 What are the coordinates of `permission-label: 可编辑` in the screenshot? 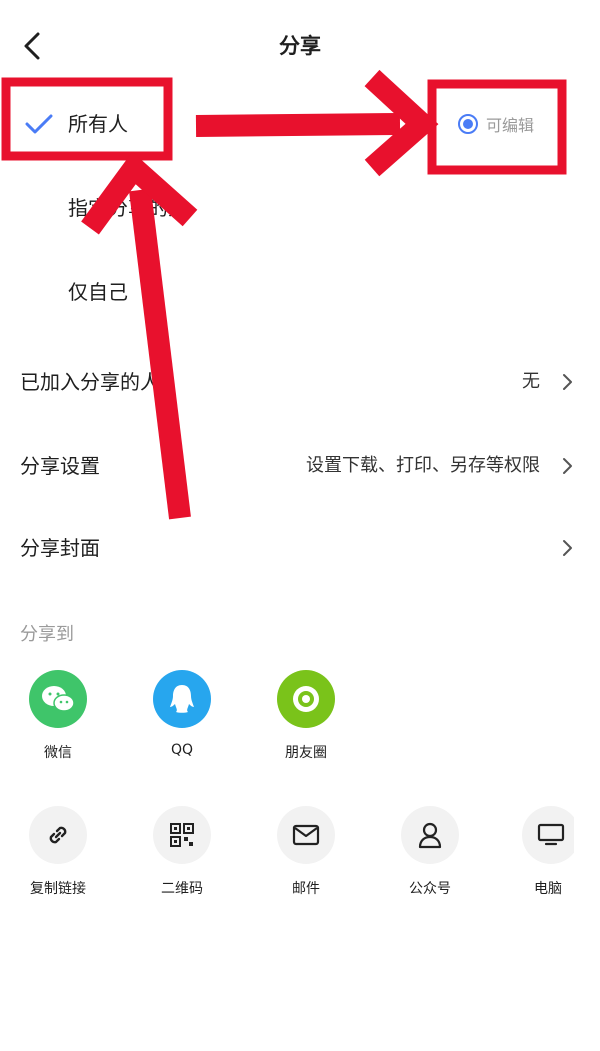 It's located at (510, 125).